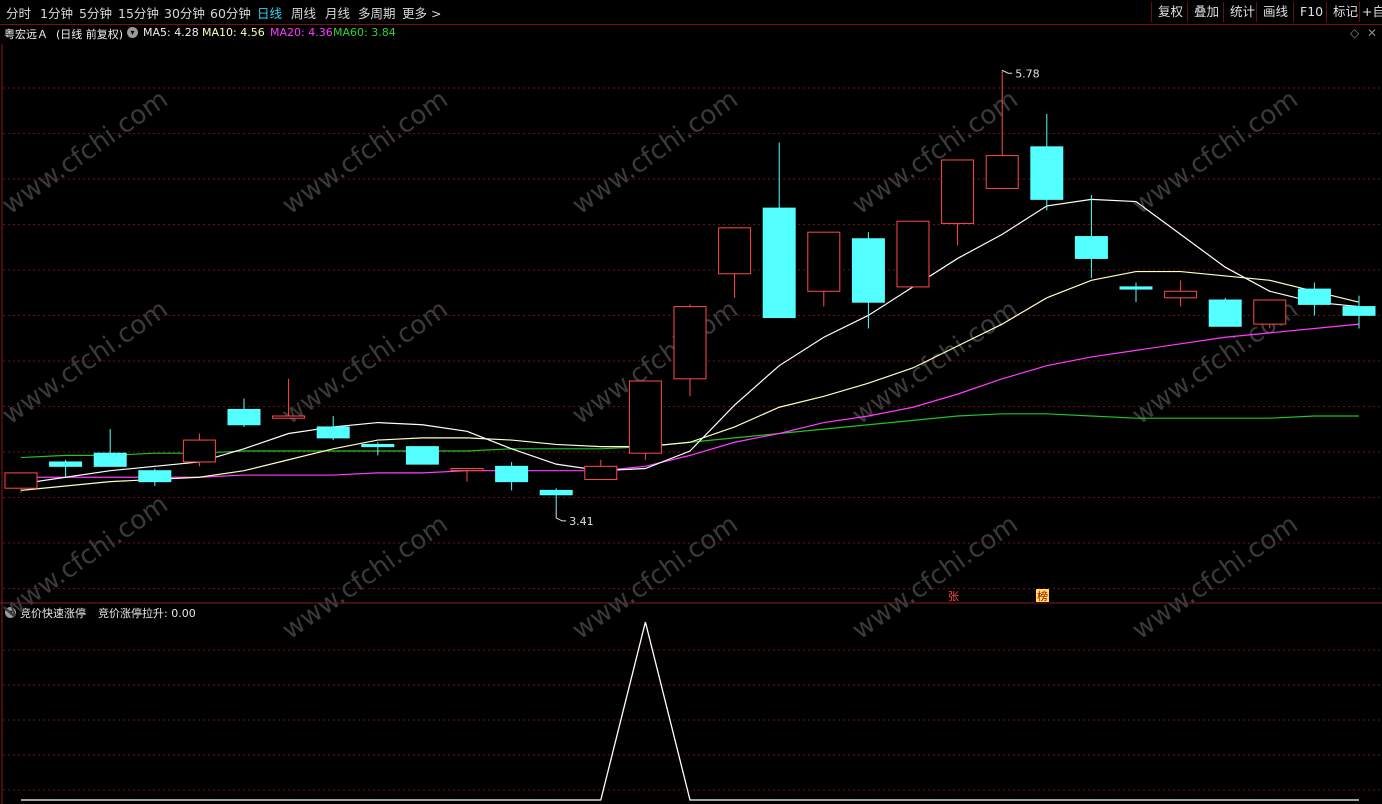 This screenshot has width=1382, height=804. I want to click on low-pointer, so click(561, 514).